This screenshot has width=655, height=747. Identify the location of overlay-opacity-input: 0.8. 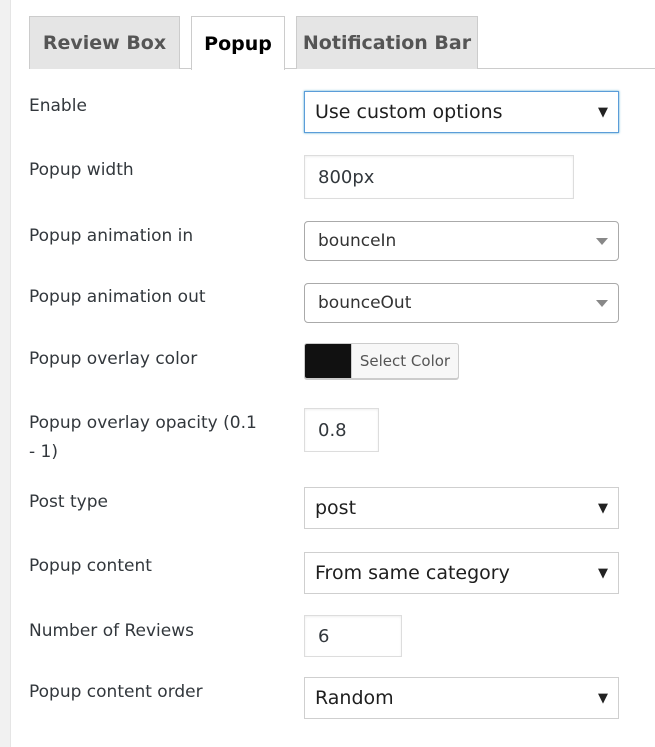
(341, 430).